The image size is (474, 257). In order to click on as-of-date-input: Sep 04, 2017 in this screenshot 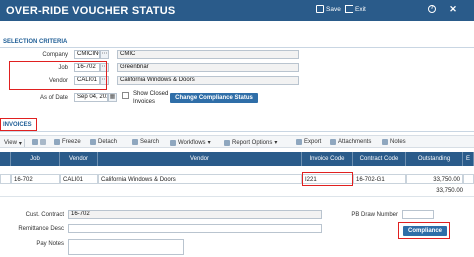, I will do `click(91, 97)`.